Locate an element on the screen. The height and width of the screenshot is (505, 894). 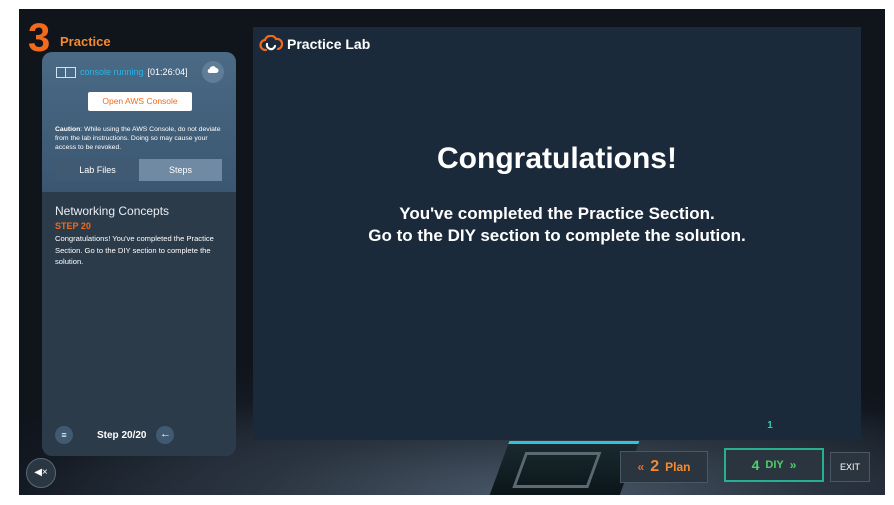
congrats-heading: Congratulations! is located at coordinates (557, 158).